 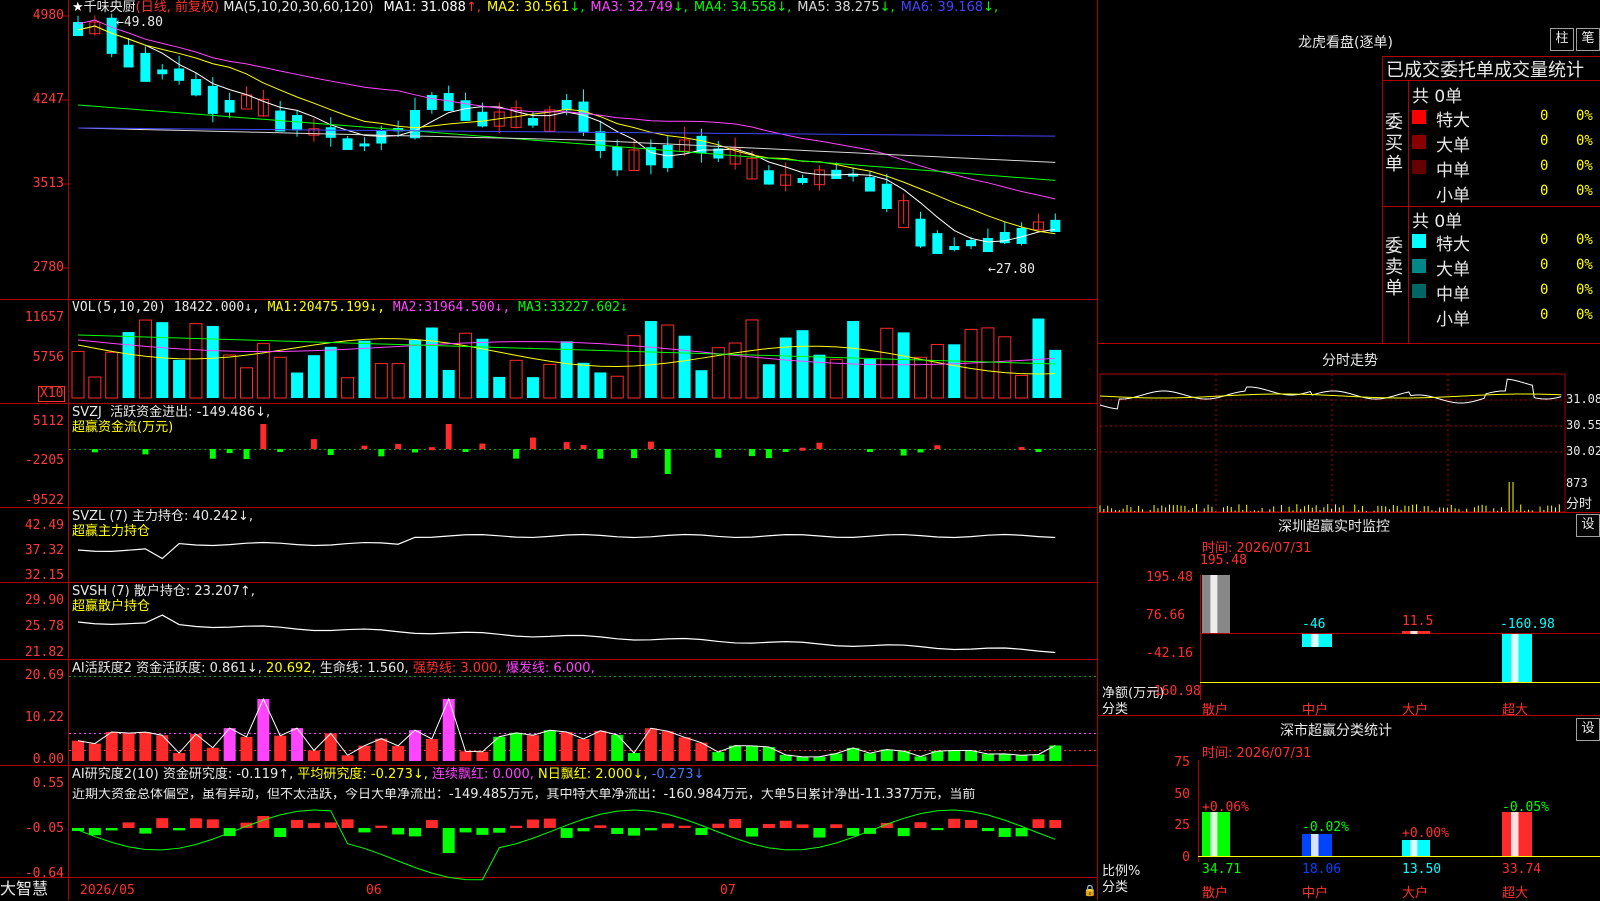 I want to click on intraday-vol-unit: 分时, so click(x=1579, y=504).